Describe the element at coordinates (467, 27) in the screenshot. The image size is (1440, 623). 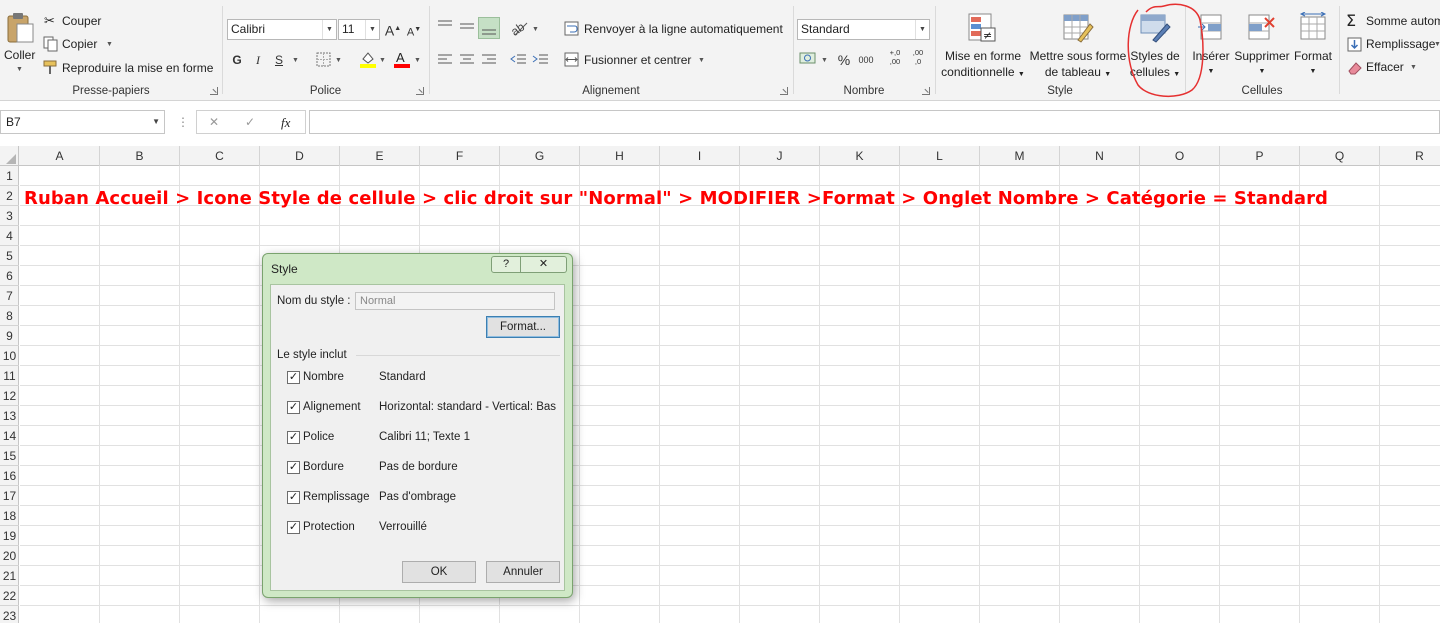
I see `align-middle-icon` at that location.